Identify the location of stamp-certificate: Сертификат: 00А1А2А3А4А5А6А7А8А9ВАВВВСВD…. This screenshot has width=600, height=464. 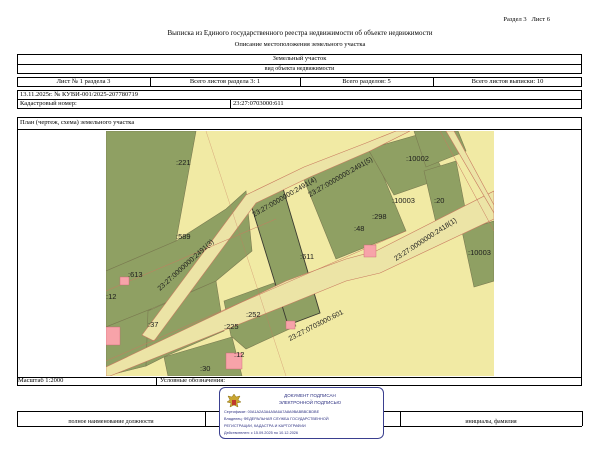
(272, 412).